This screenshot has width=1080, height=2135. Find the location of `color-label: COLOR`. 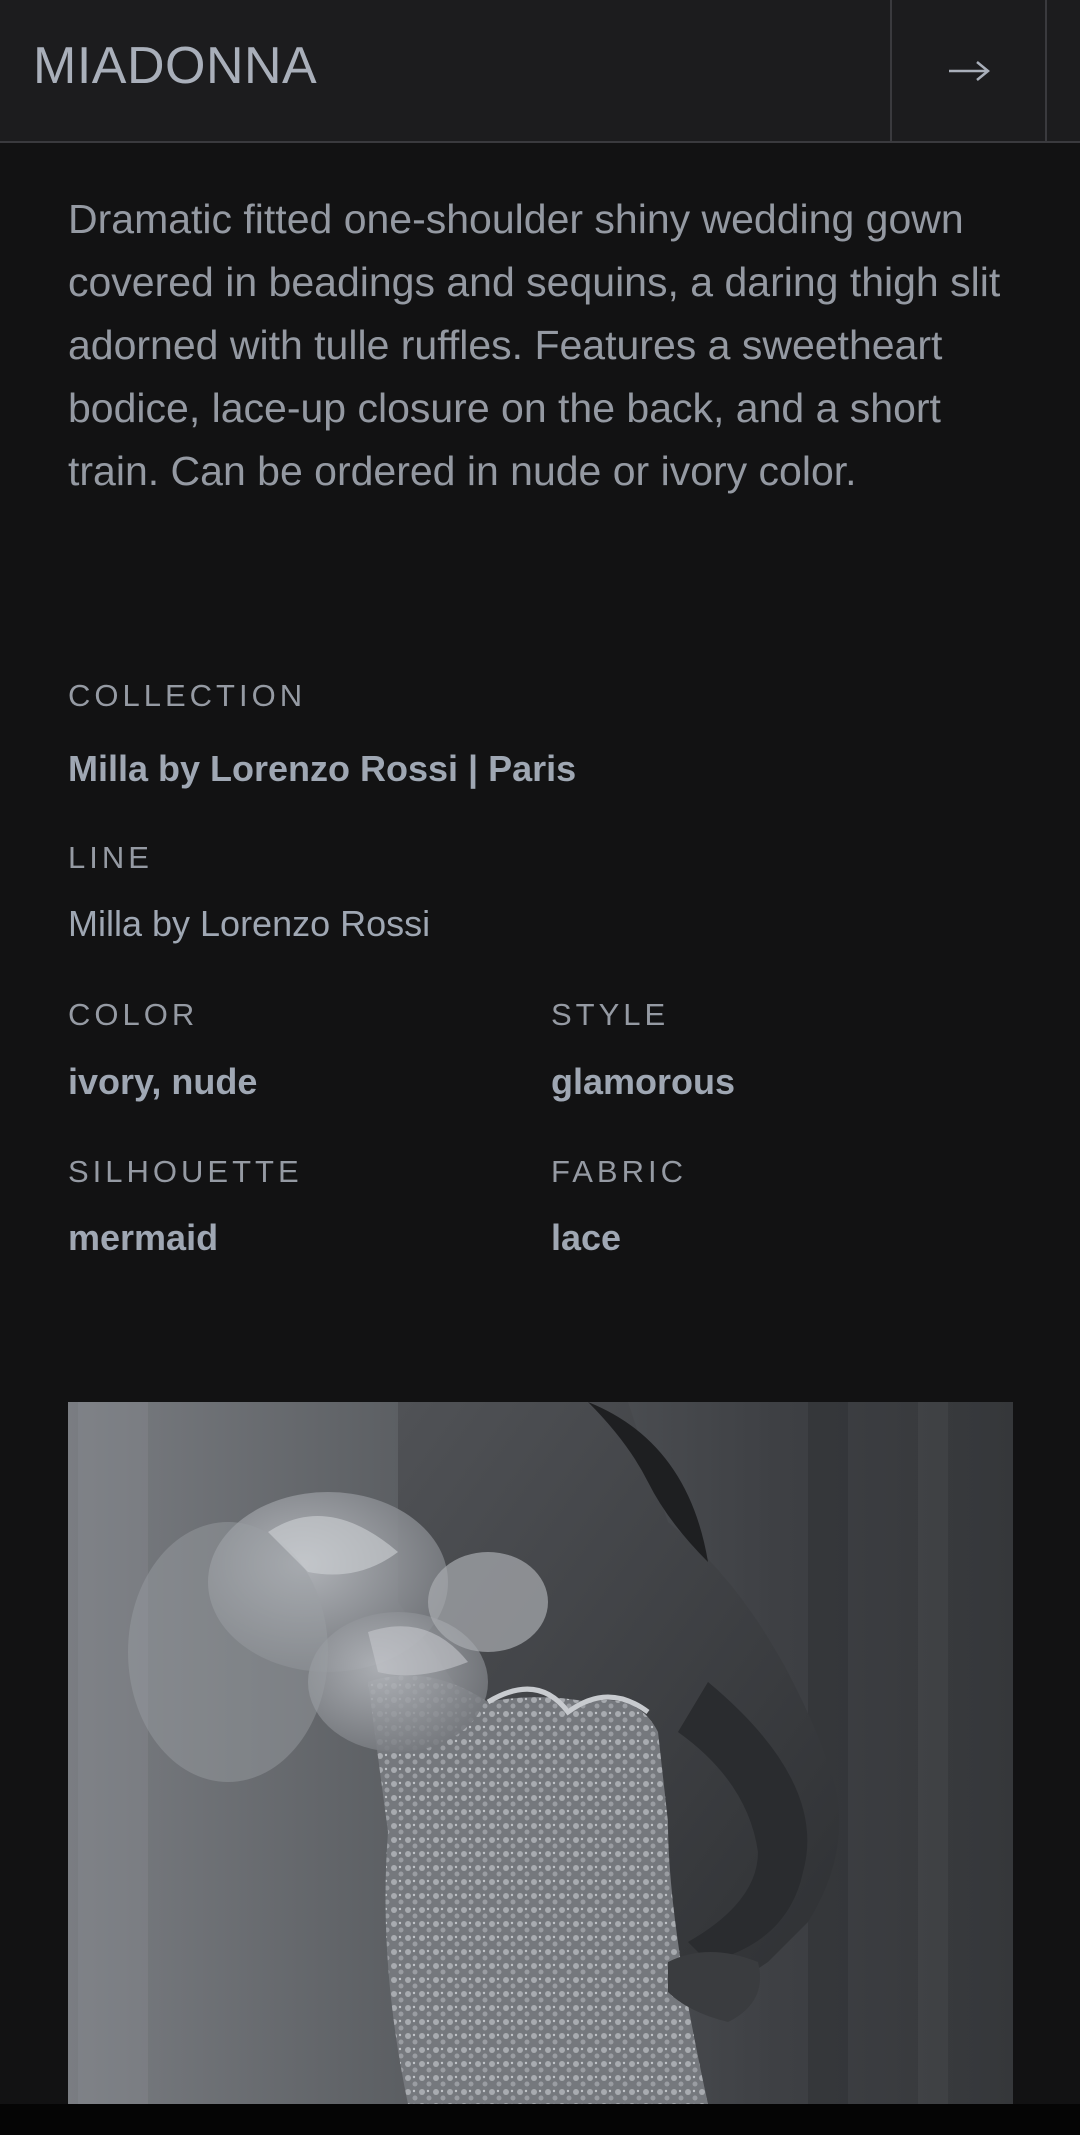

color-label: COLOR is located at coordinates (133, 1014).